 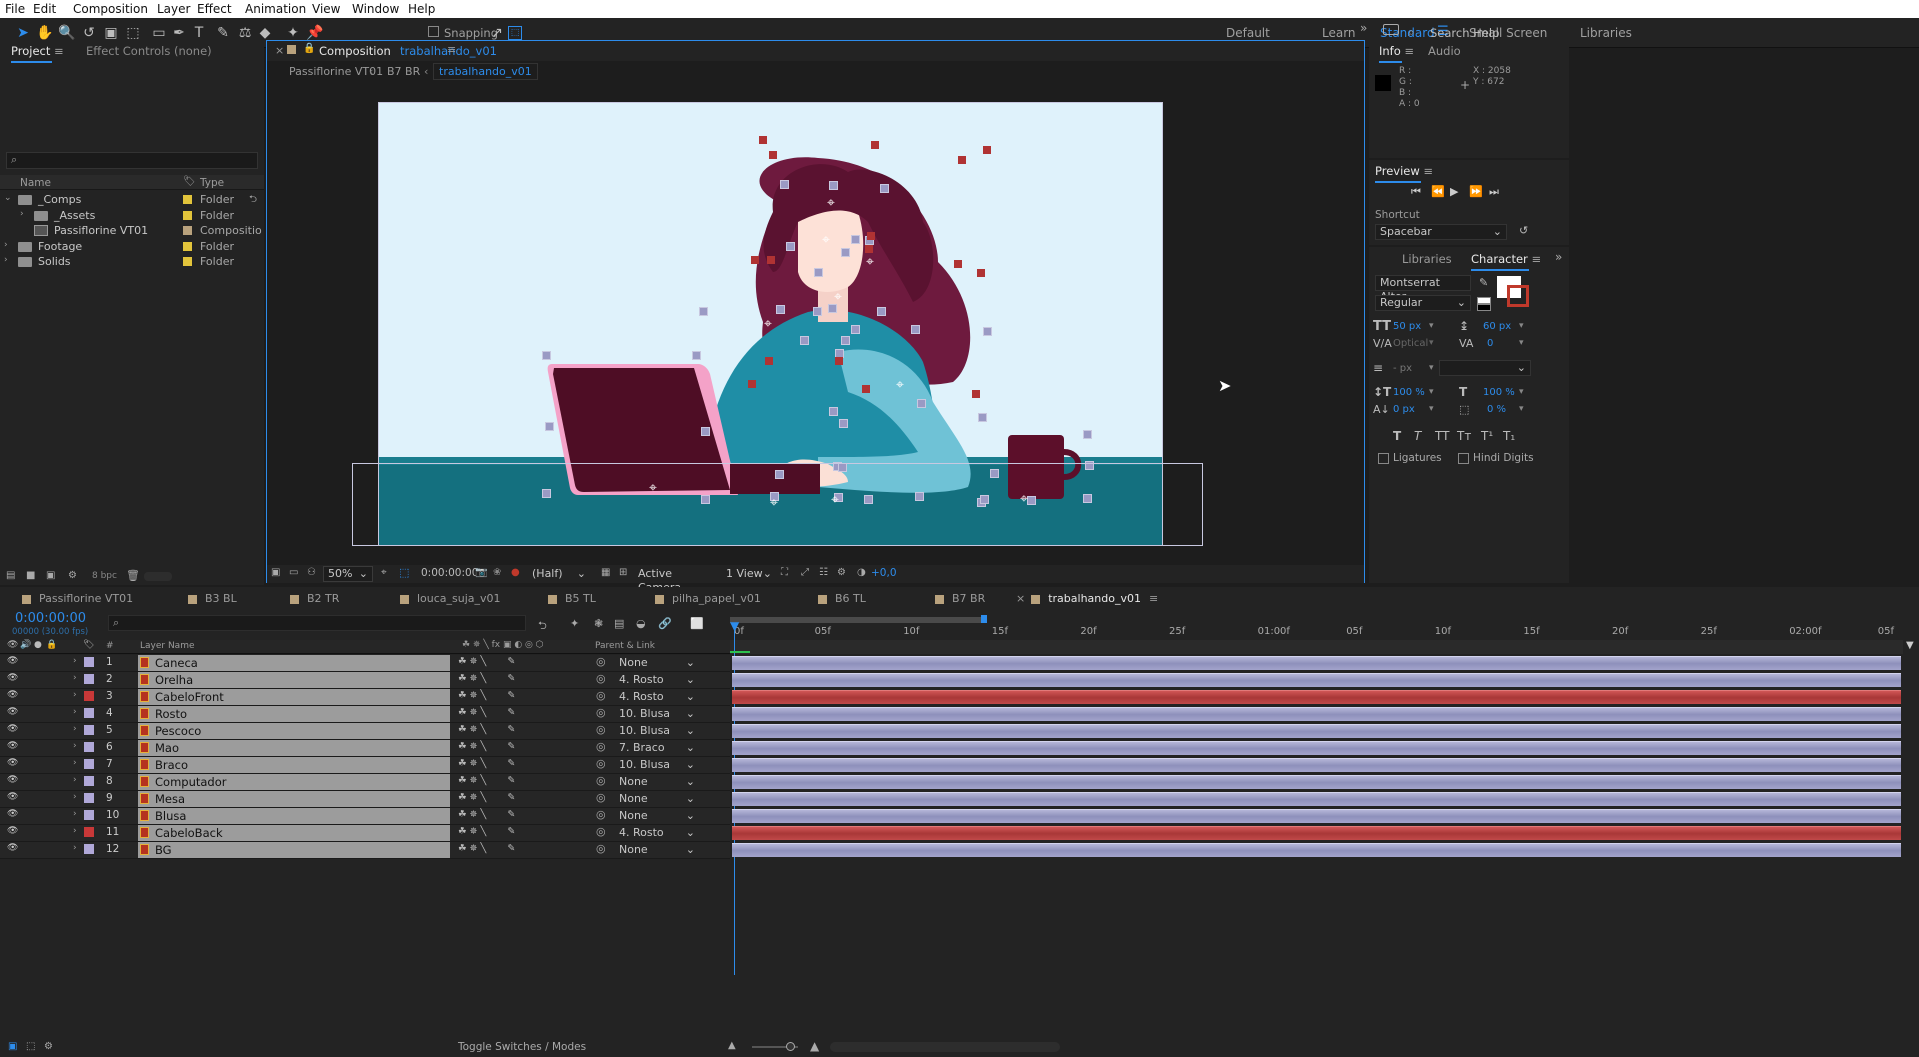 What do you see at coordinates (522, 1047) in the screenshot?
I see `toggle-switches-modes-button: Toggle Switches / Modes` at bounding box center [522, 1047].